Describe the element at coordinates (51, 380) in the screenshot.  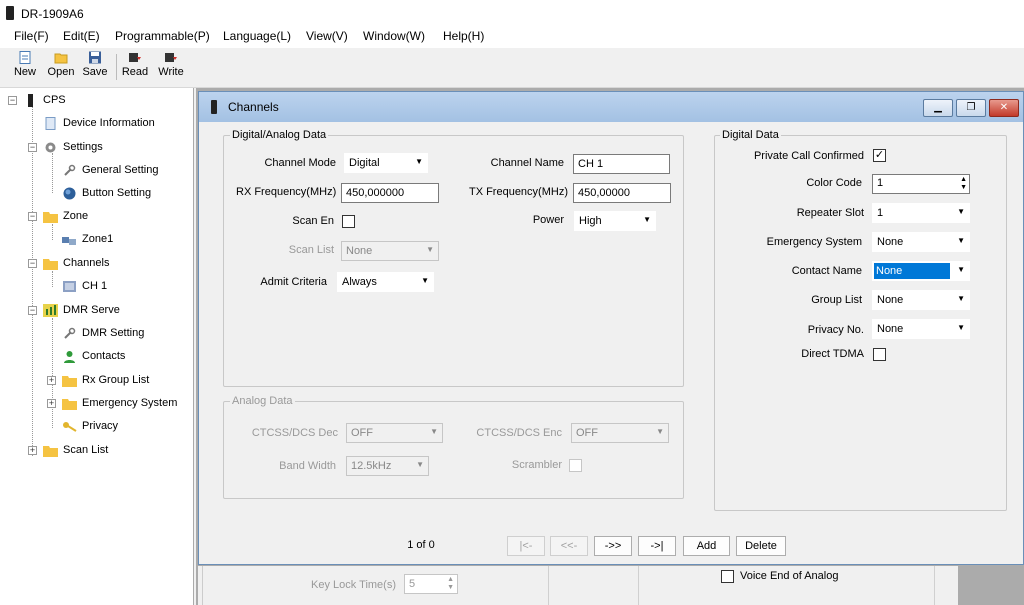
I see `expand-rx-group-list-toggle: +` at that location.